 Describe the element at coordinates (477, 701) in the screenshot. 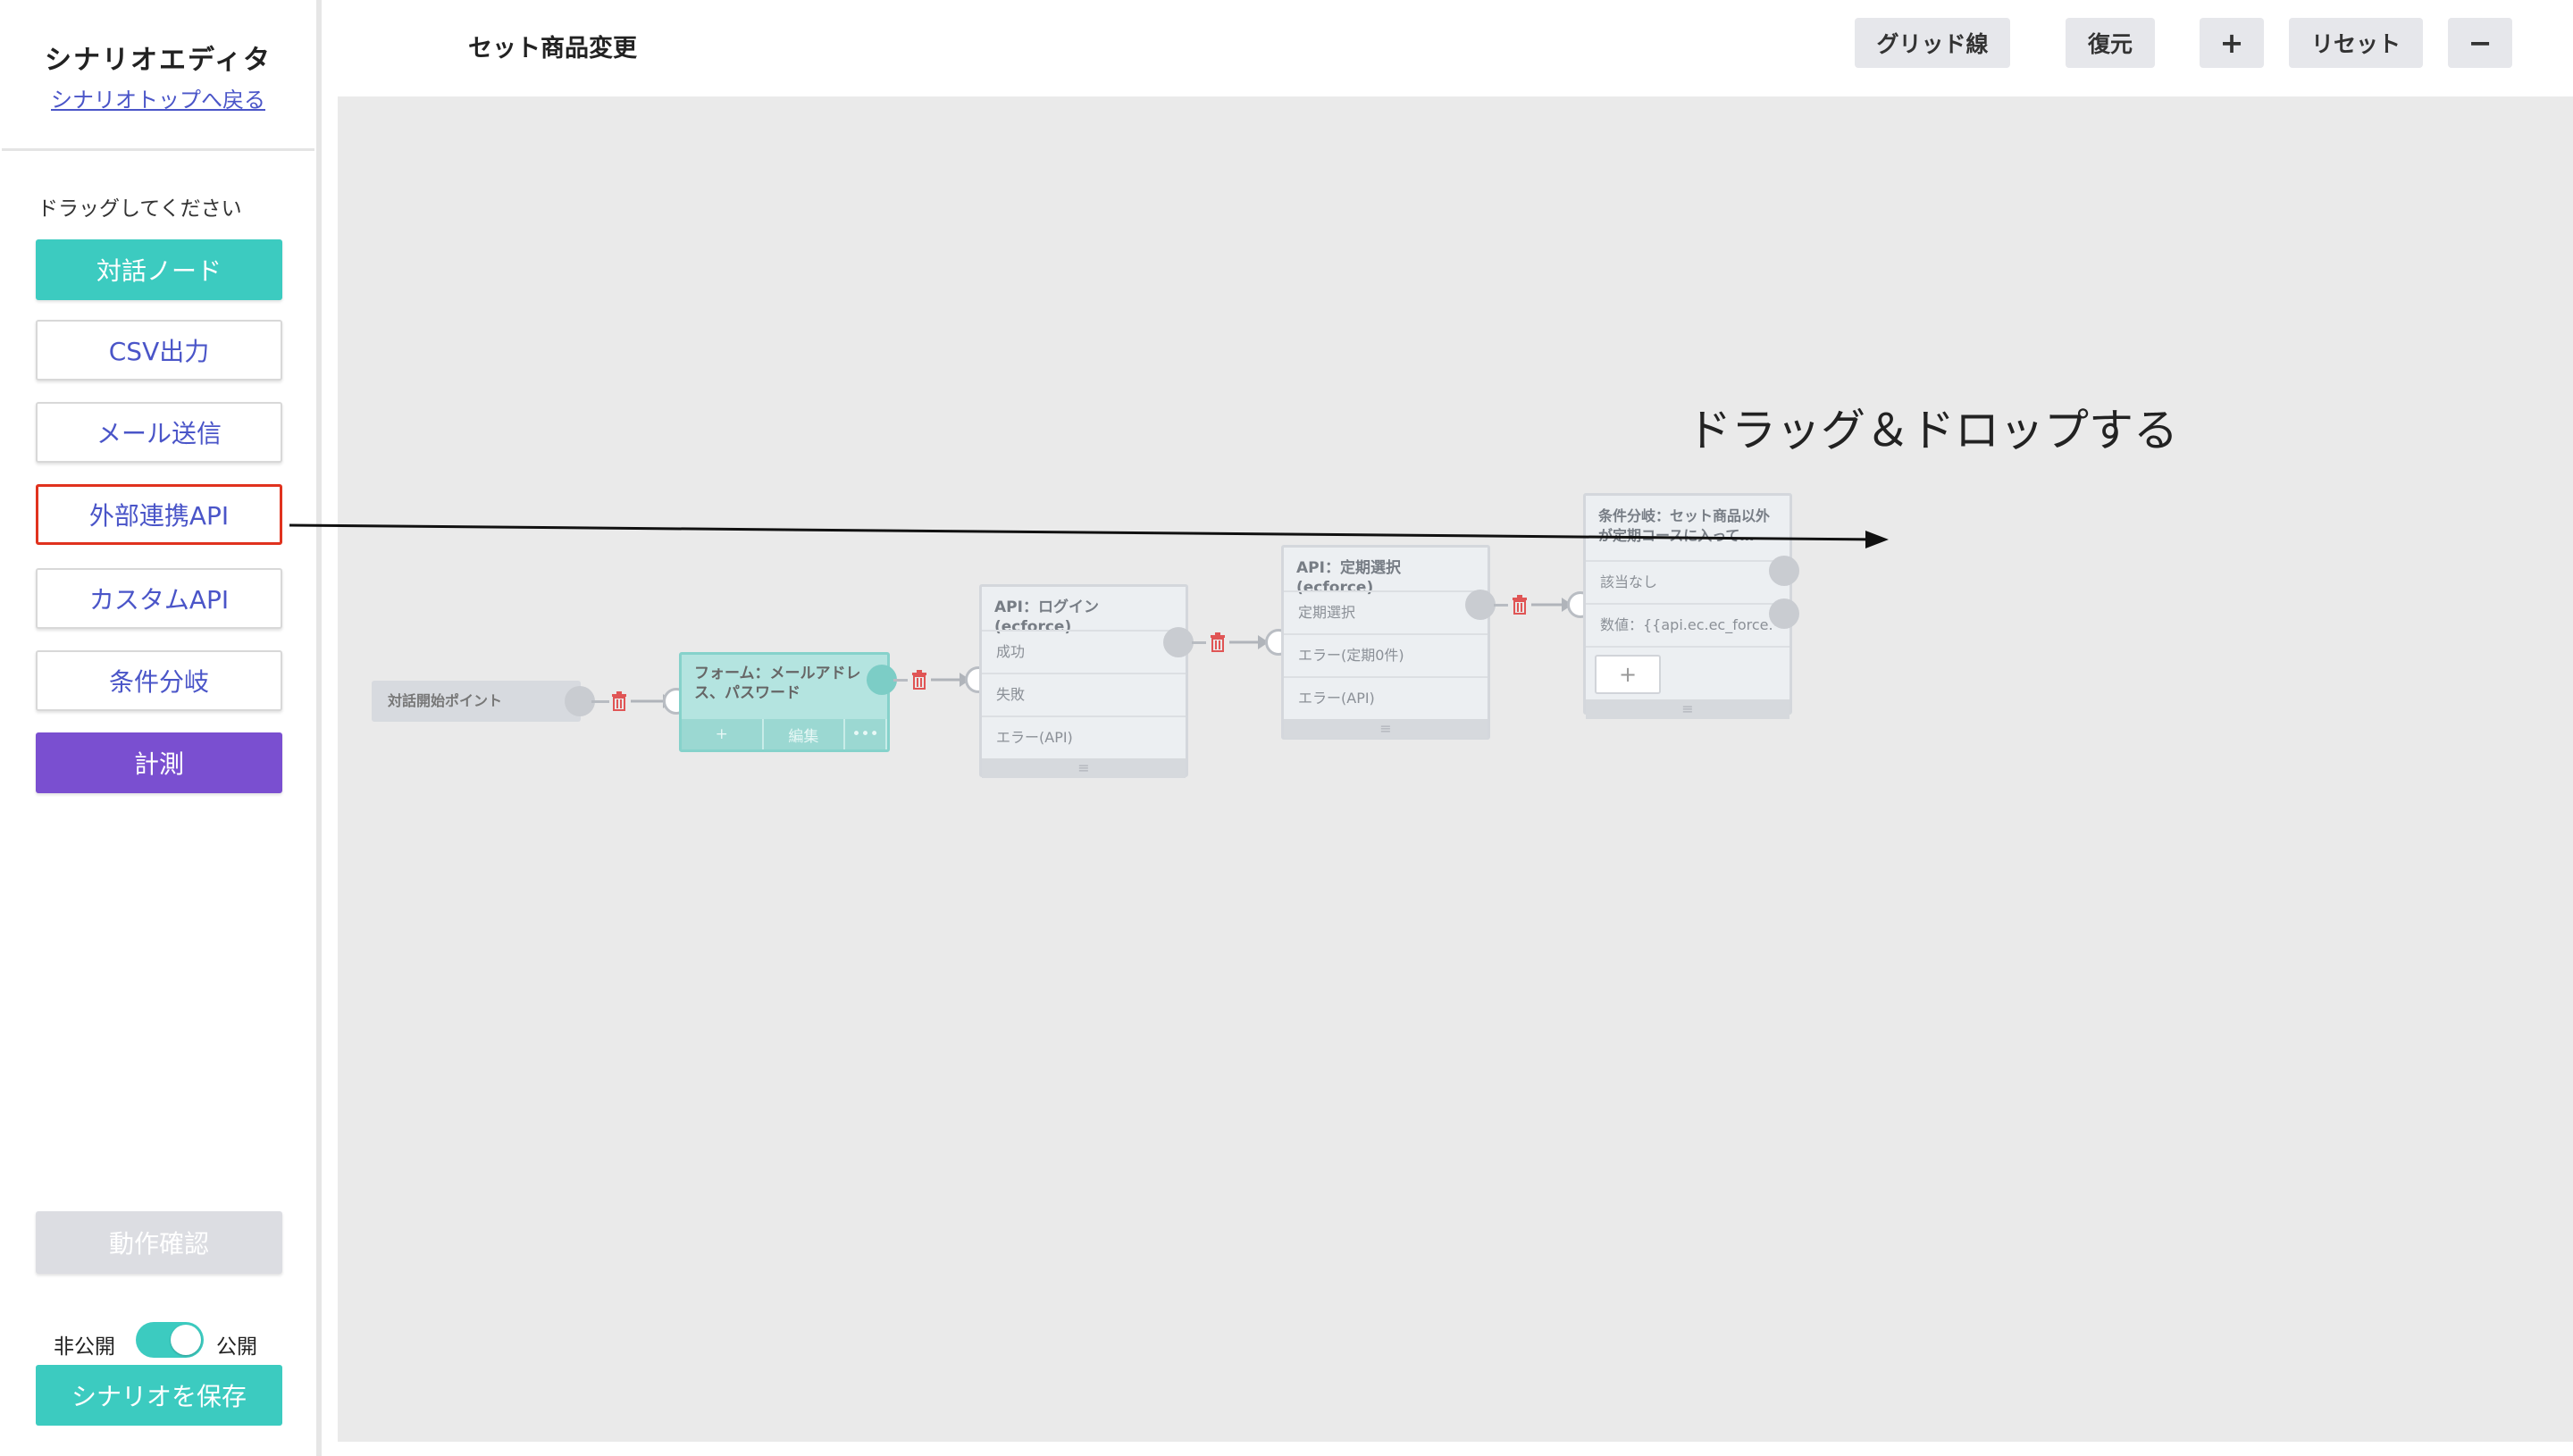

I see `start-point-node: 対話開始ポイント` at that location.